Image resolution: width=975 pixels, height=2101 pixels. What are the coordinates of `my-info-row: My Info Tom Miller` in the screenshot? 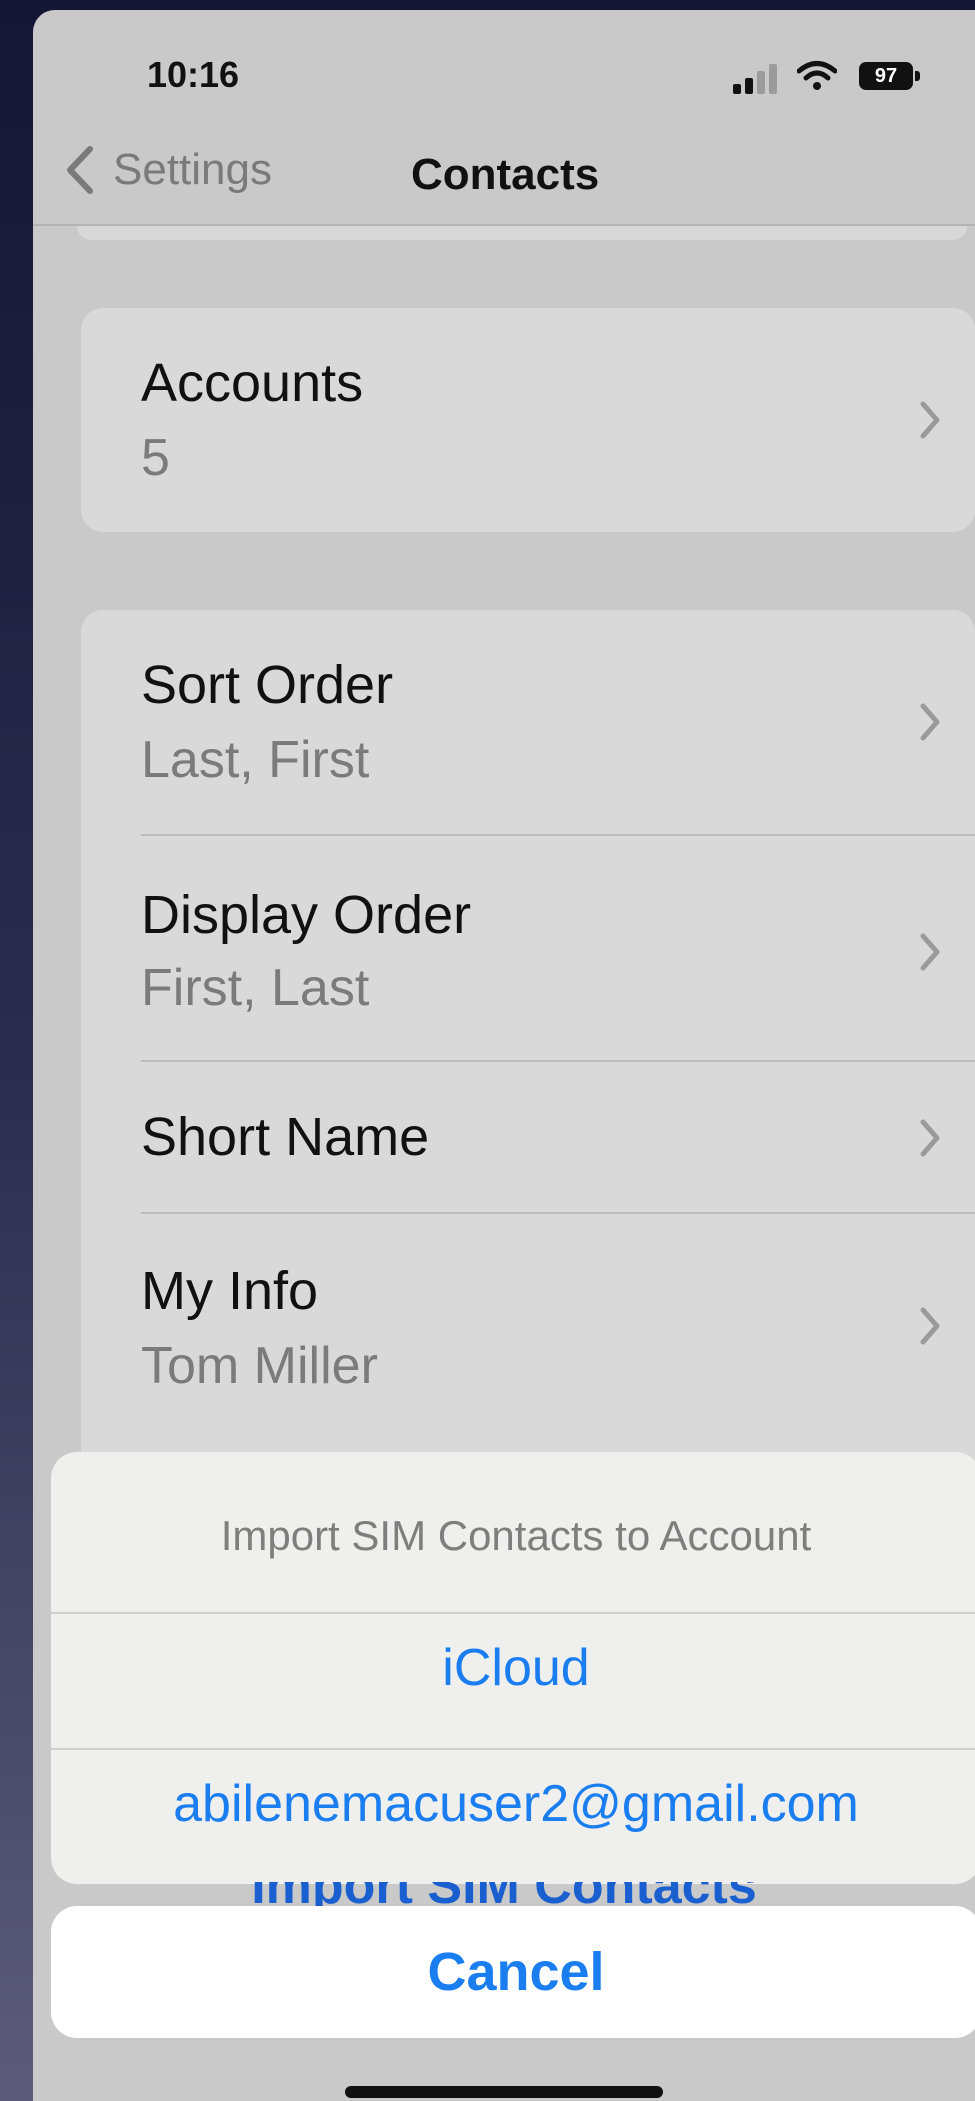 It's located at (528, 1326).